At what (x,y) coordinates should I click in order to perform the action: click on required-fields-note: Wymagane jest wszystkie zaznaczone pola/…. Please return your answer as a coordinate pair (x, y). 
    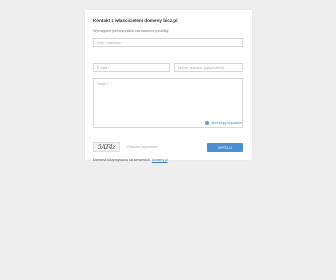
    Looking at the image, I should click on (131, 31).